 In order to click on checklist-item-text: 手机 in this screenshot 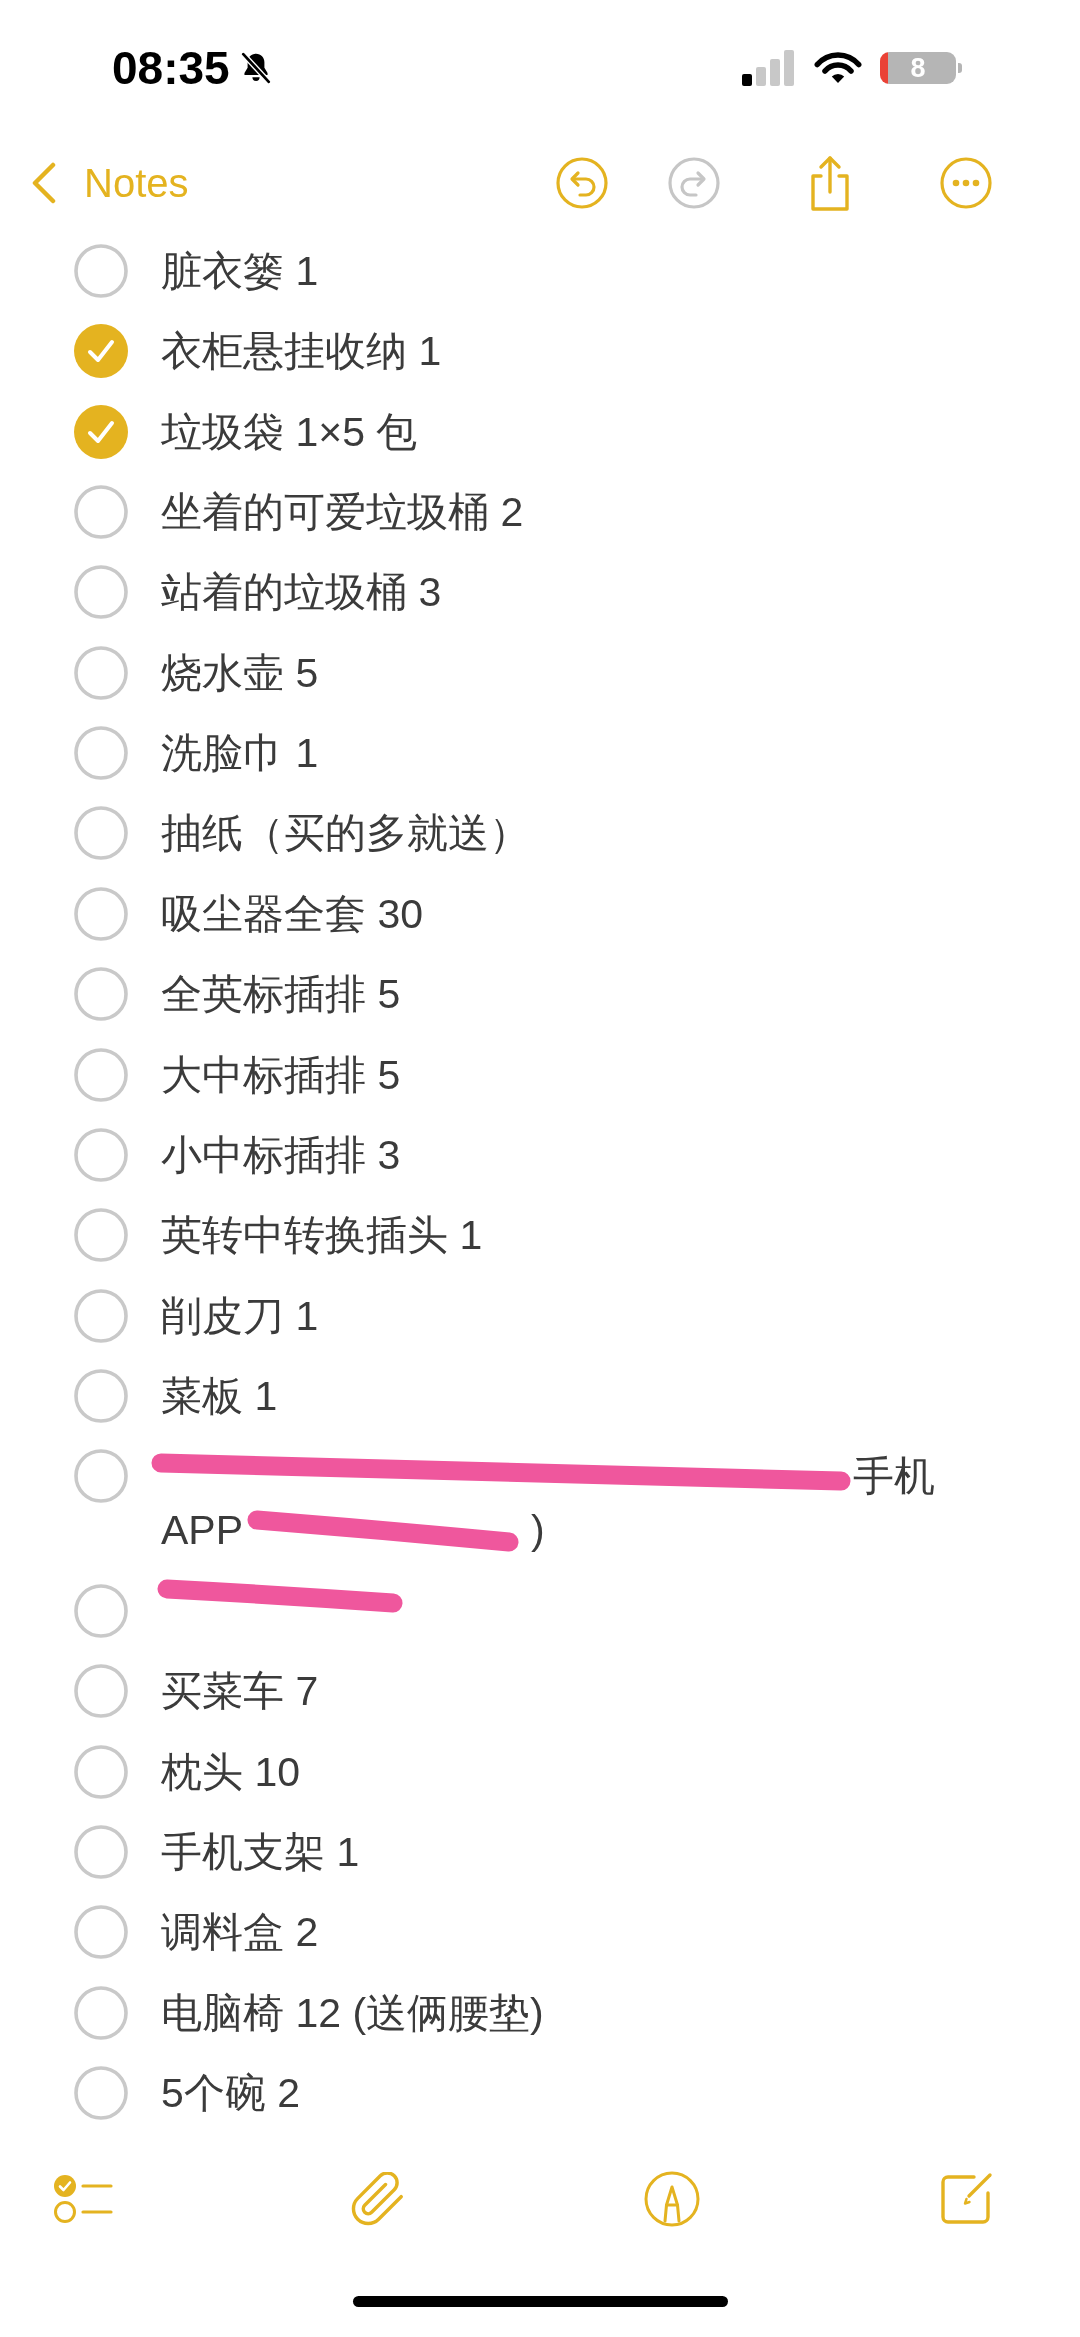, I will do `click(894, 1477)`.